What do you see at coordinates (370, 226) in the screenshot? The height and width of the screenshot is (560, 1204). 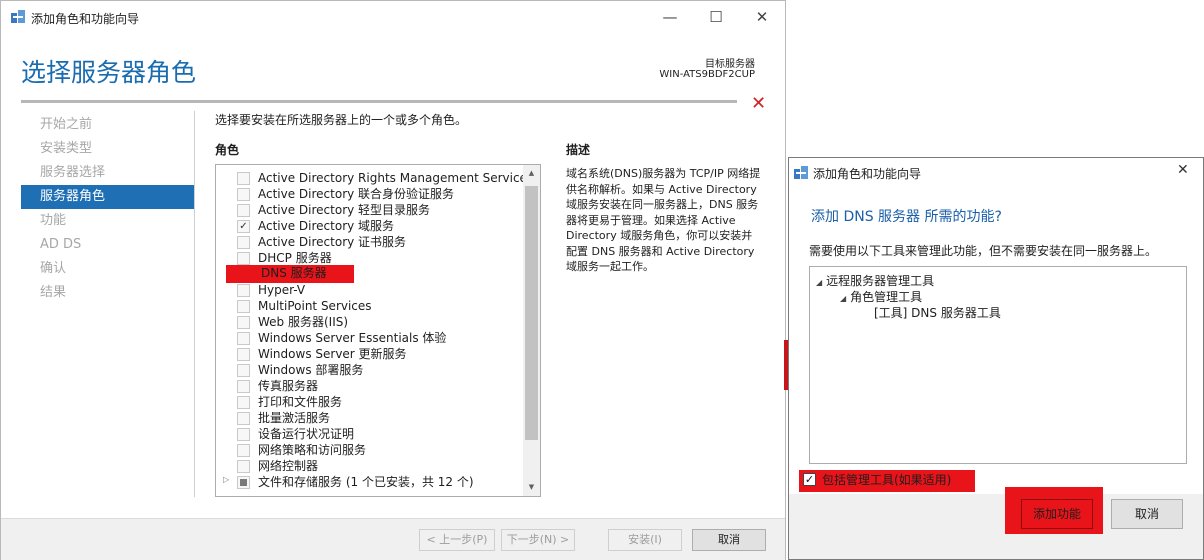 I see `role-row: ✓ Active Directory 域服务` at bounding box center [370, 226].